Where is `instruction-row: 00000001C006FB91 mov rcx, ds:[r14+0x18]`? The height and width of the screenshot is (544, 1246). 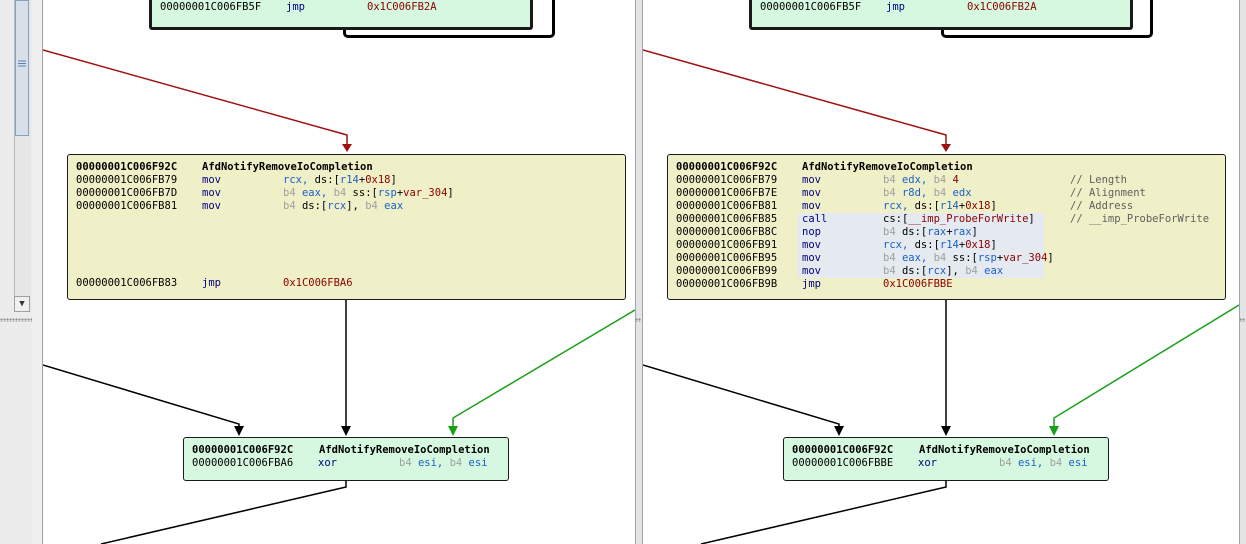
instruction-row: 00000001C006FB91 mov rcx, ds:[r14+0x18] is located at coordinates (950, 245).